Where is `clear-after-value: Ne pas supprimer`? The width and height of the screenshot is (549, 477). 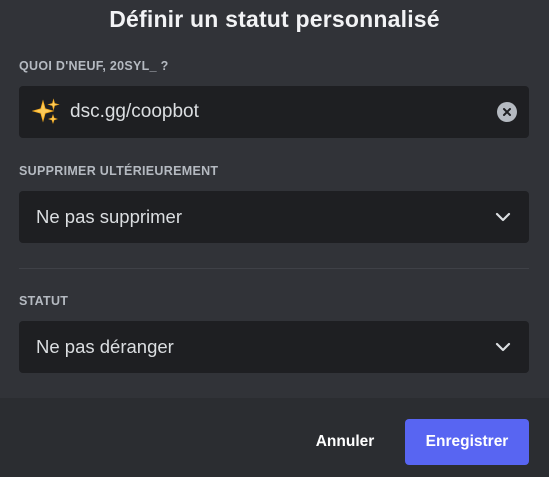 clear-after-value: Ne pas supprimer is located at coordinates (109, 216).